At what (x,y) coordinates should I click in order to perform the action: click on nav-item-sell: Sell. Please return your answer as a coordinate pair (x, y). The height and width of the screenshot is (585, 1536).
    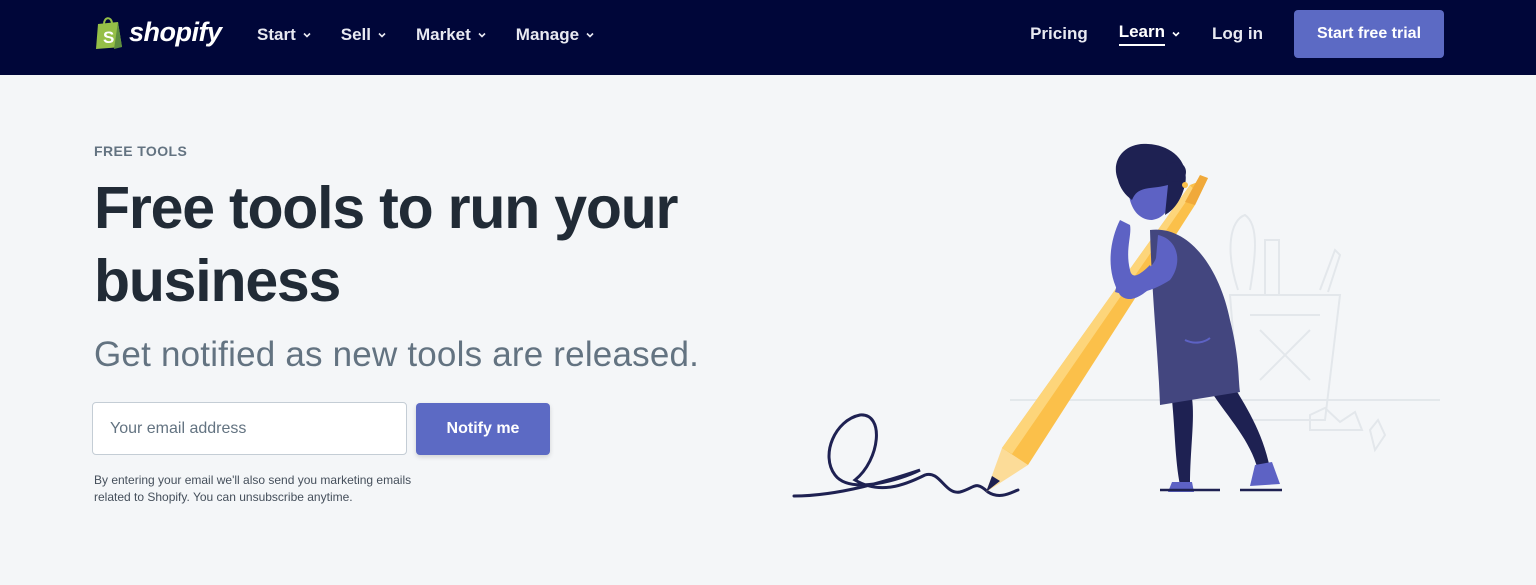
    Looking at the image, I should click on (364, 35).